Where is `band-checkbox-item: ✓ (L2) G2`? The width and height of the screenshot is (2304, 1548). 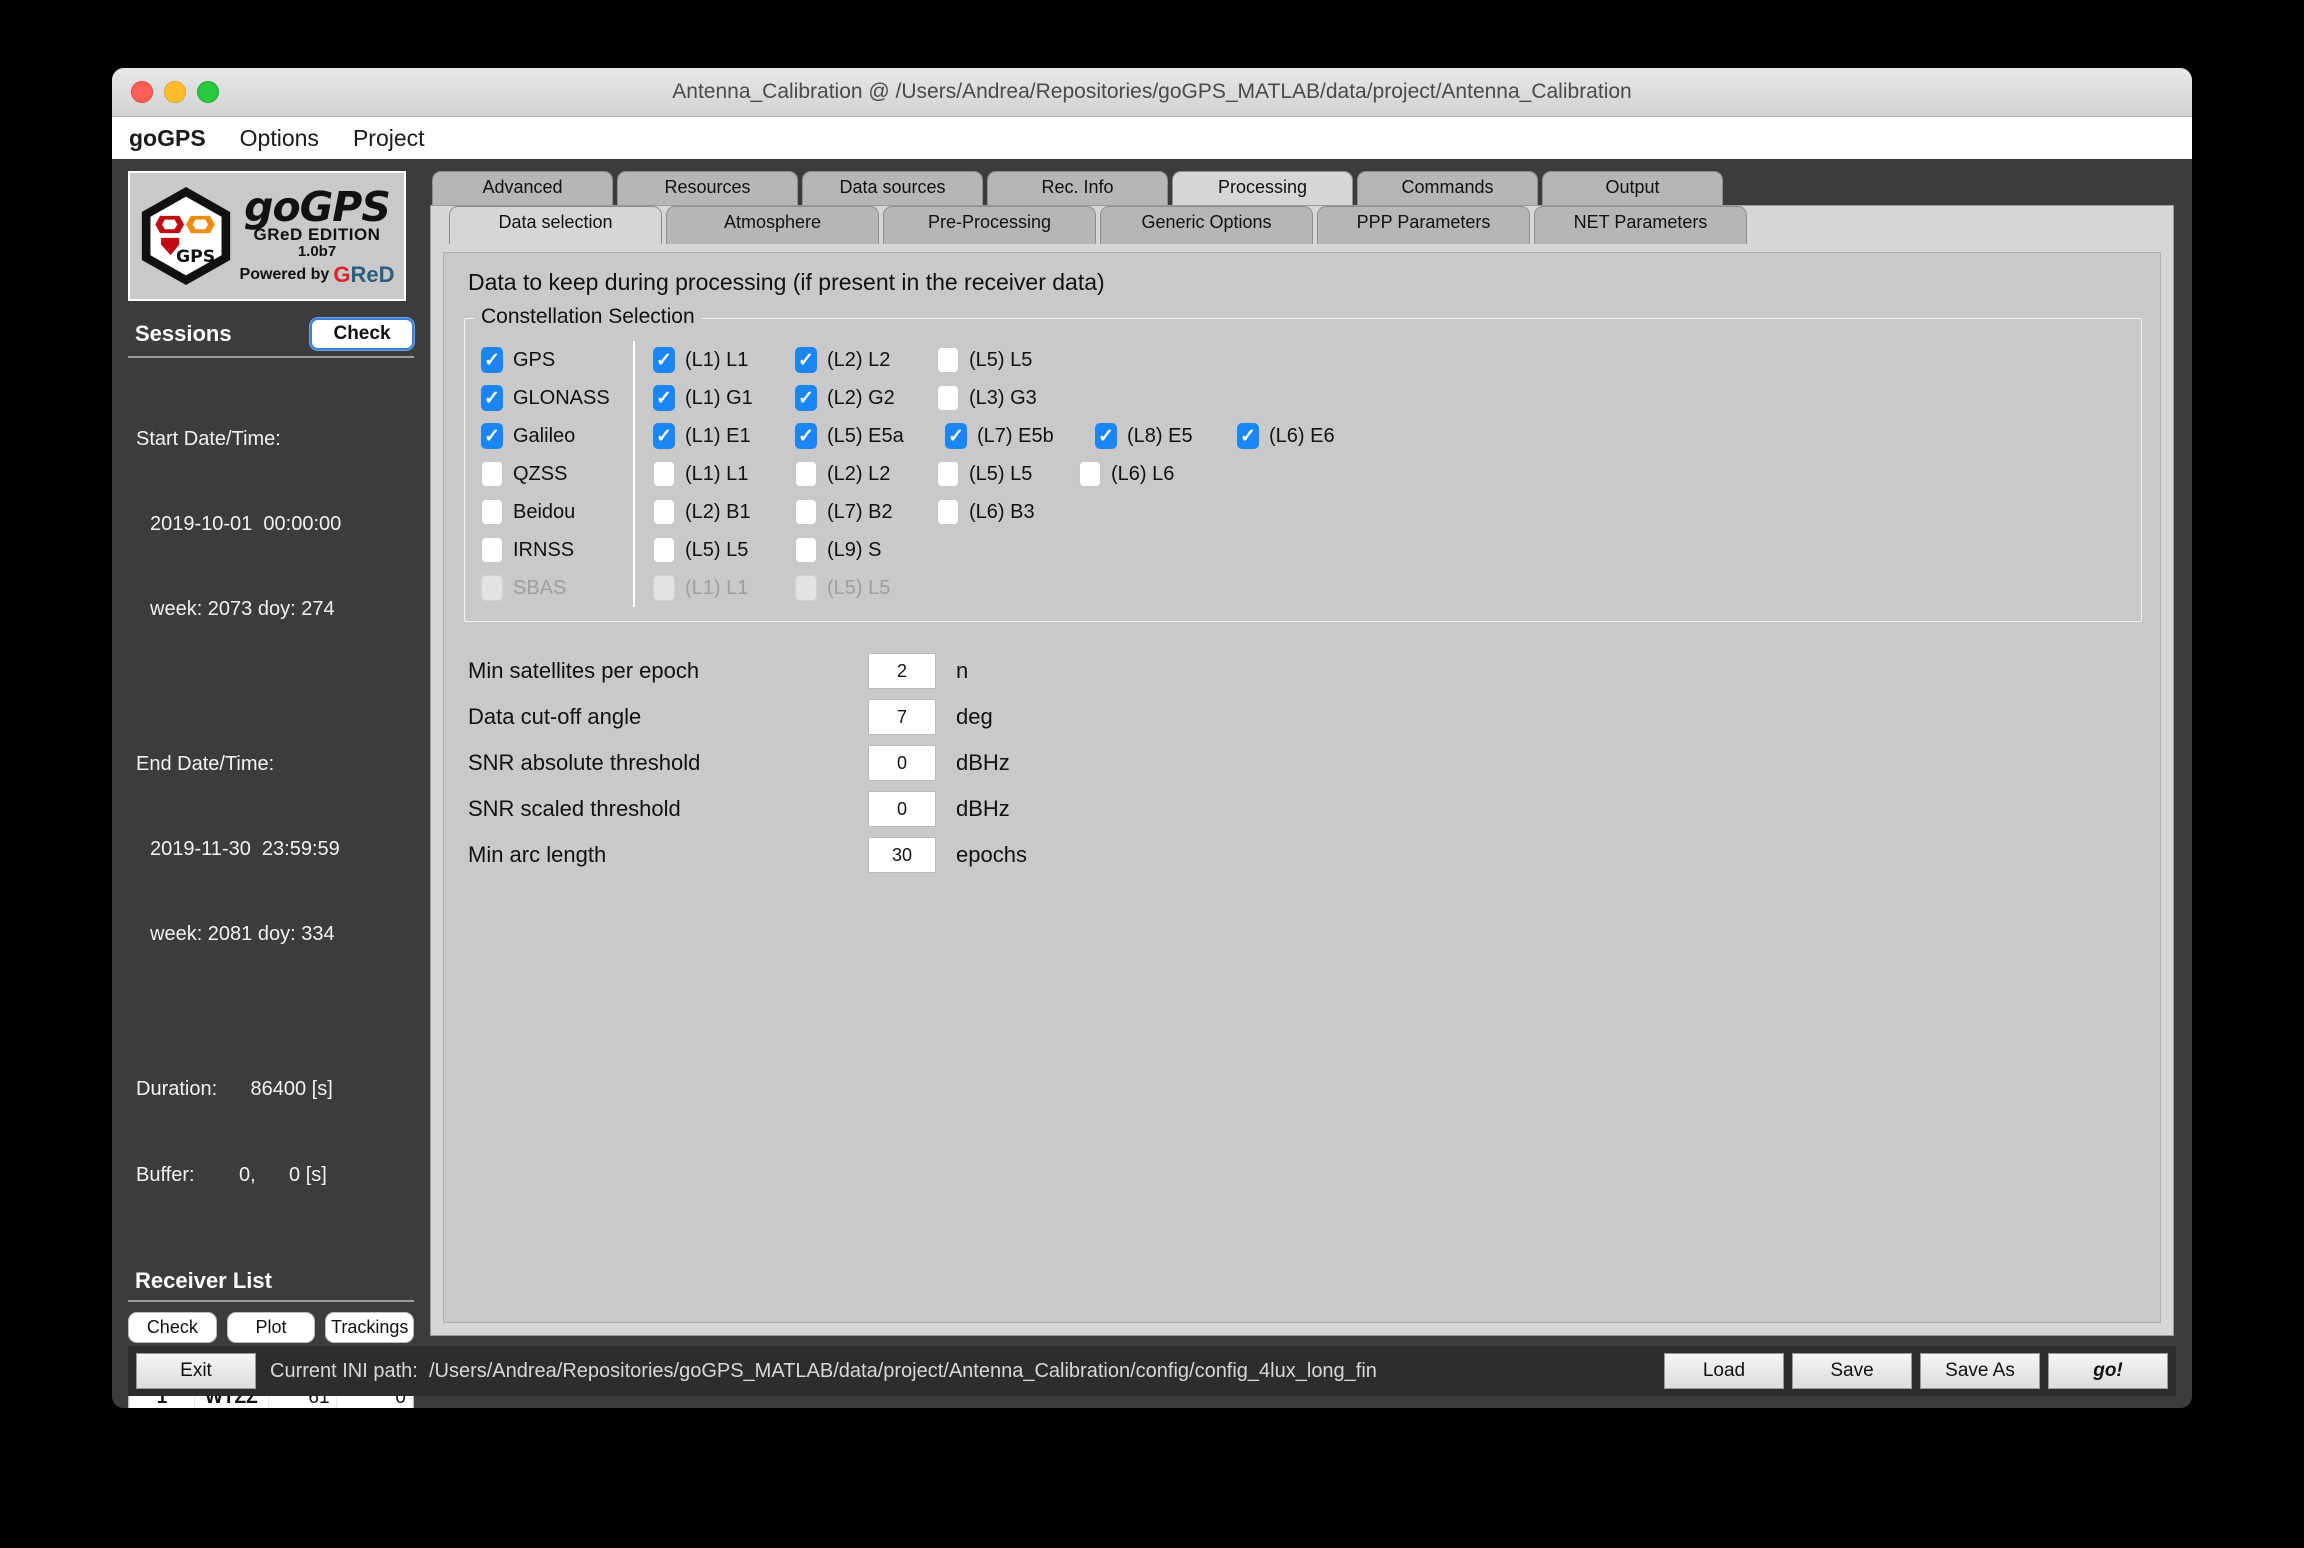
band-checkbox-item: ✓ (L2) G2 is located at coordinates (866, 398).